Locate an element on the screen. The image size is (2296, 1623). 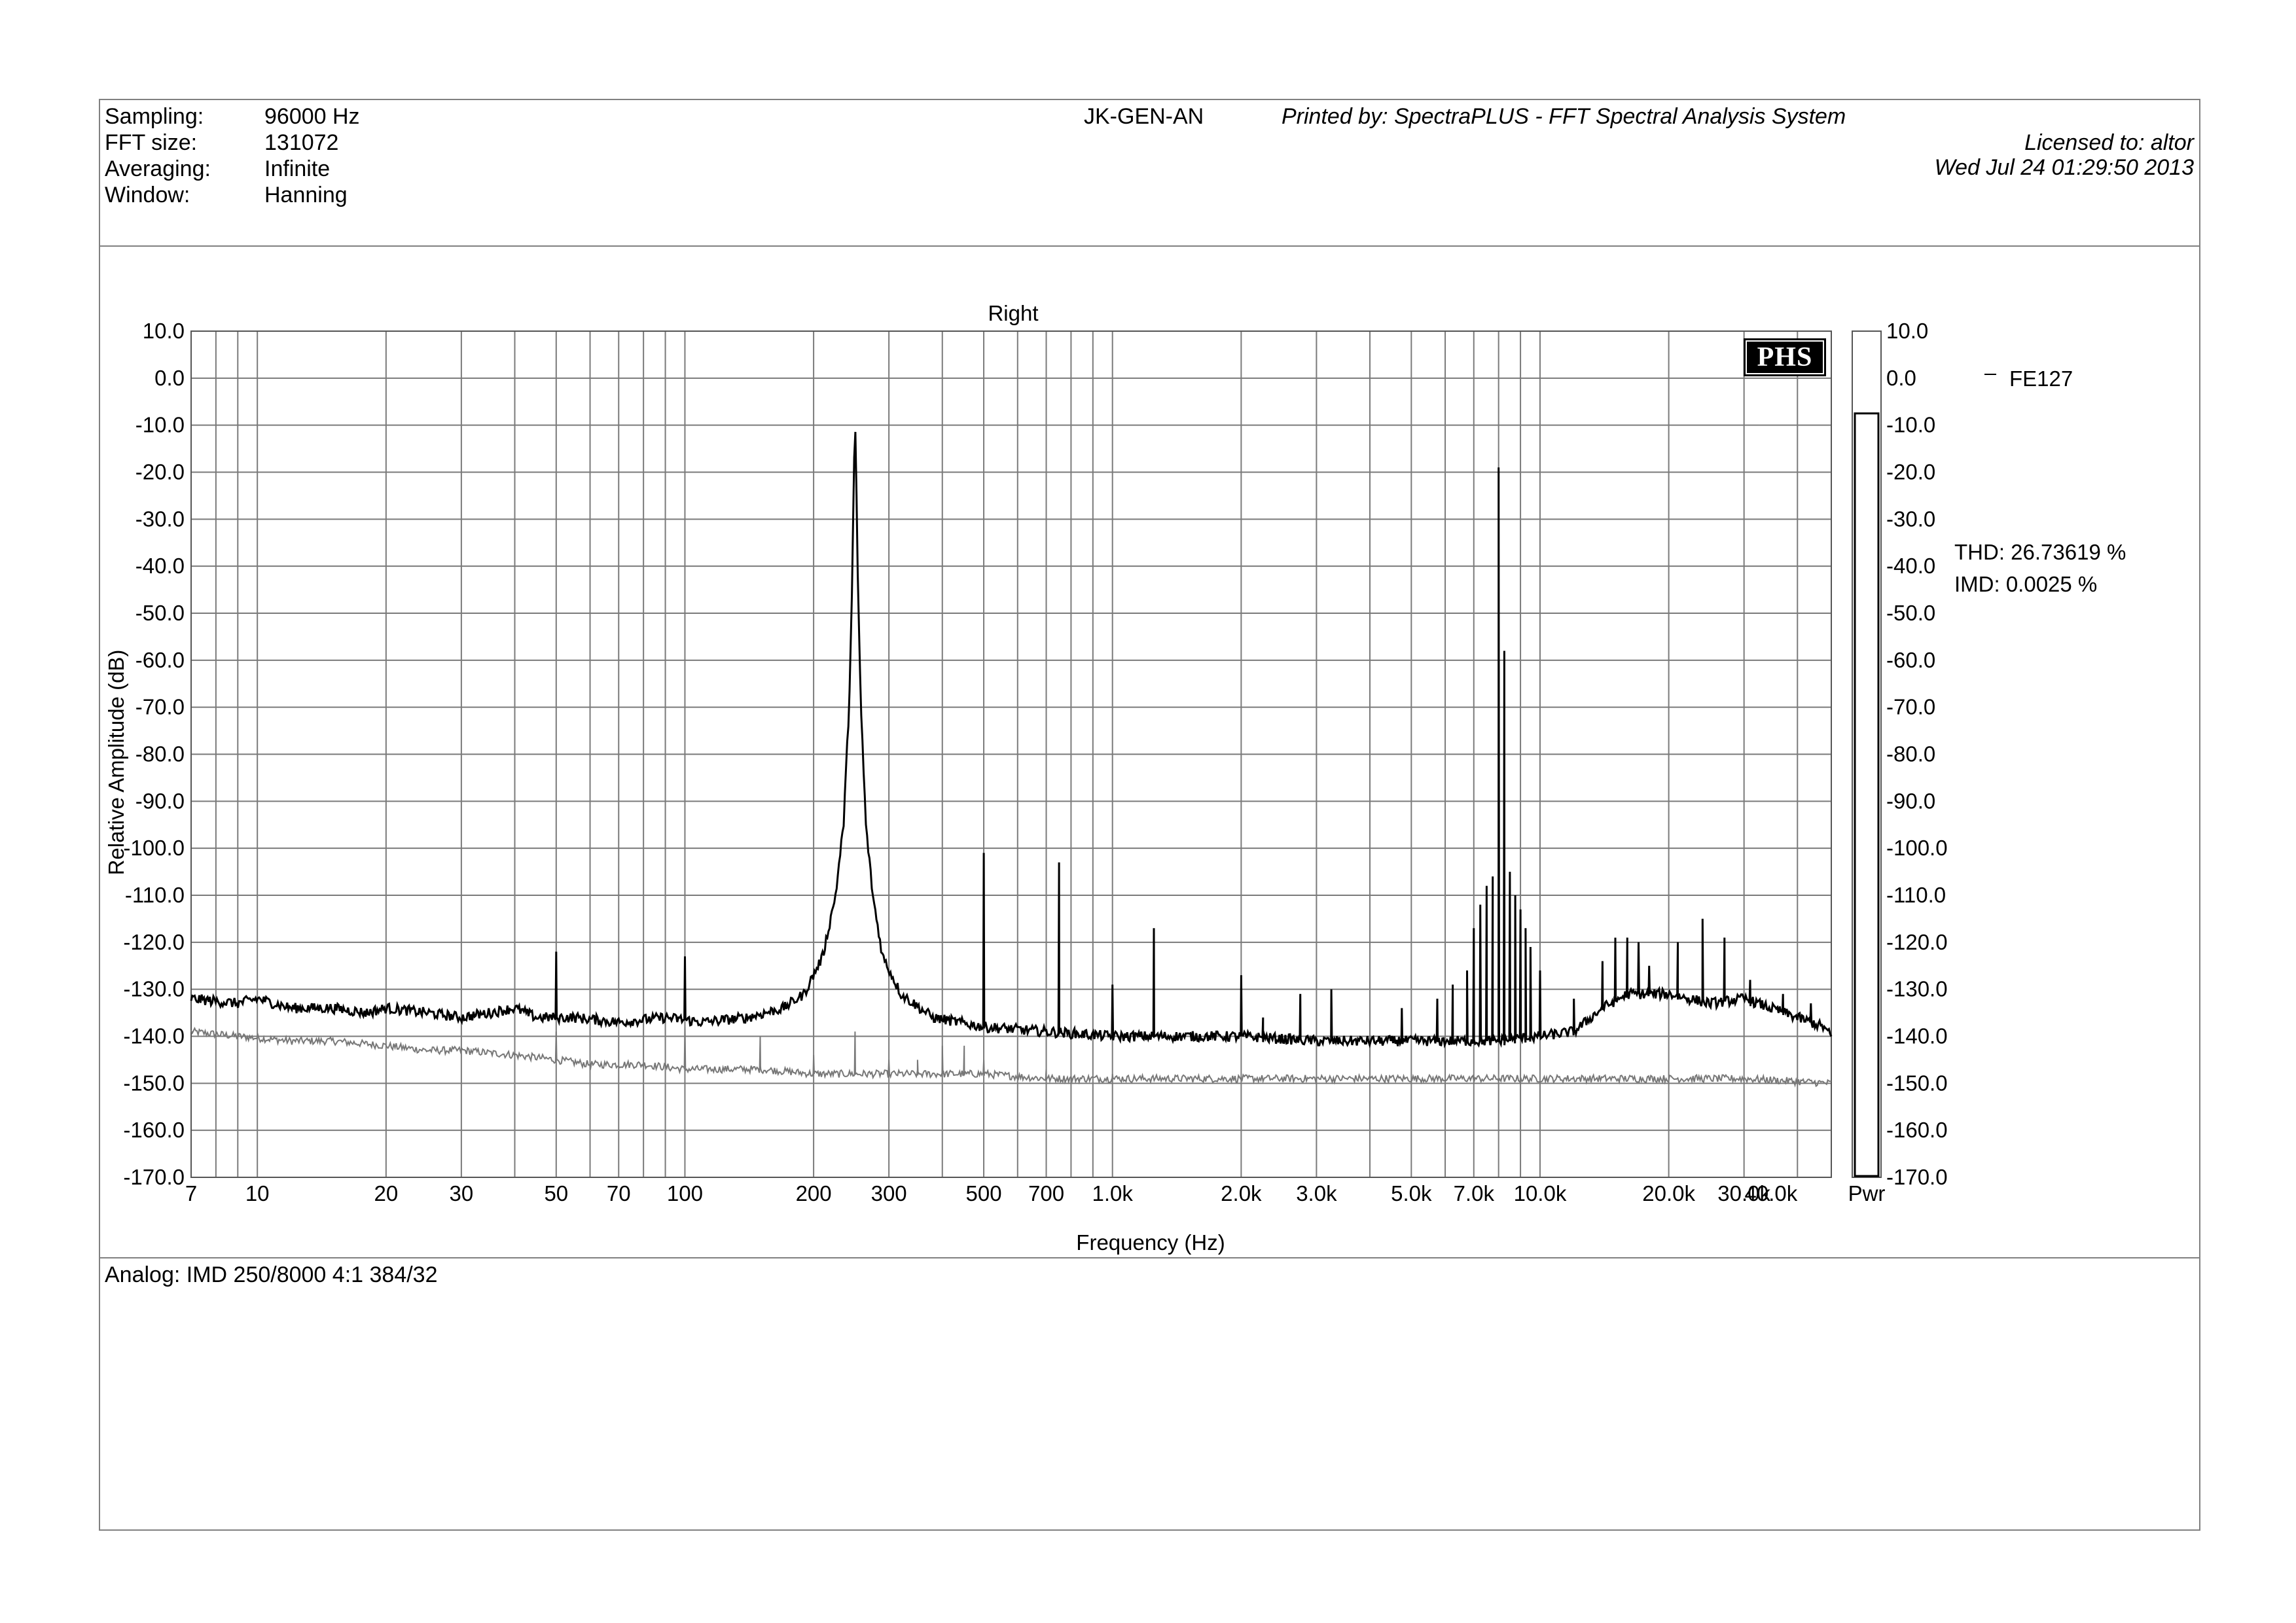
x-tick-label: 2.0k is located at coordinates (1241, 1193).